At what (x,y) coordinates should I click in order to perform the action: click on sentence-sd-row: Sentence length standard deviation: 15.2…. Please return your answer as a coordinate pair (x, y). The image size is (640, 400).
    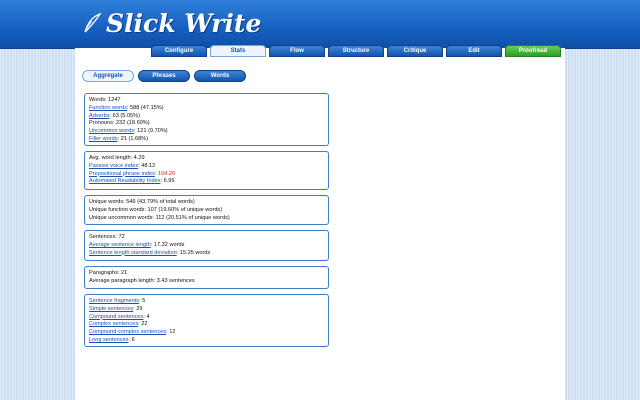
    Looking at the image, I should click on (150, 252).